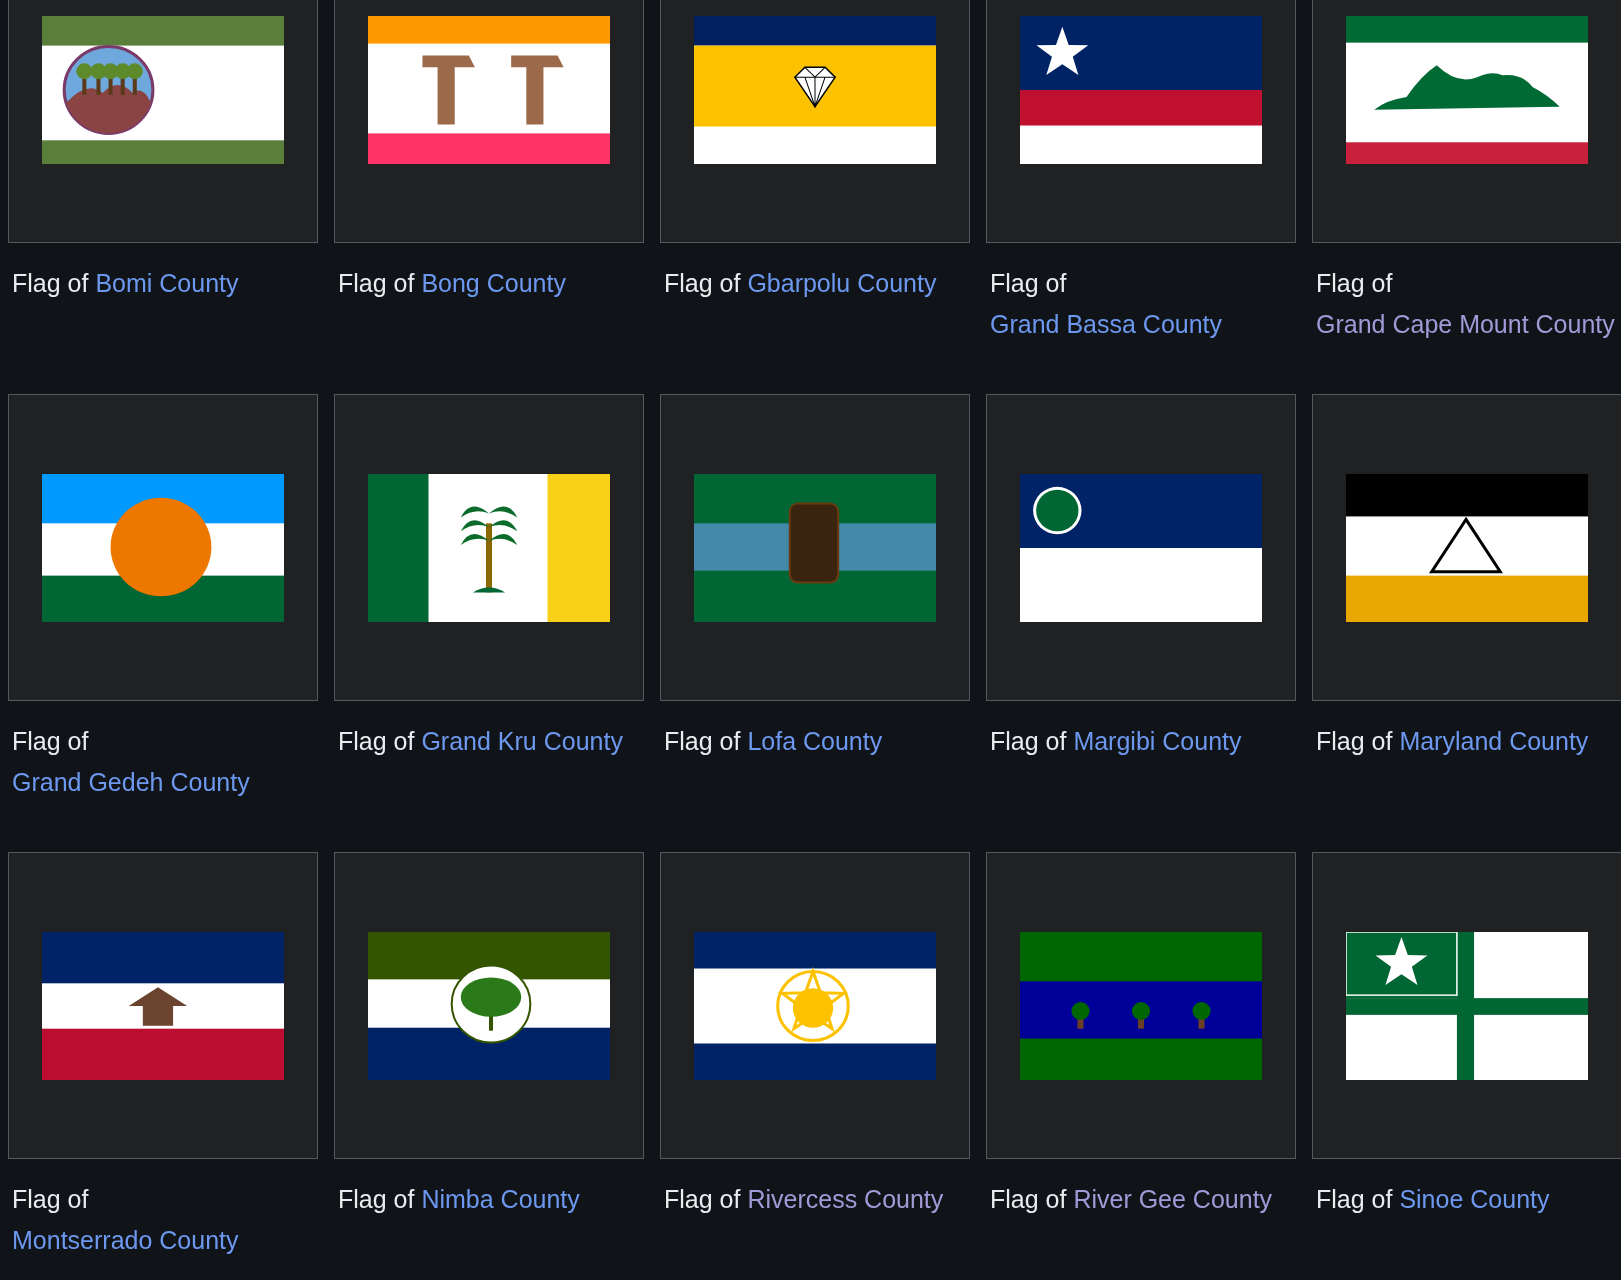 This screenshot has height=1280, width=1621. I want to click on county-link: Grand Kru County, so click(522, 741).